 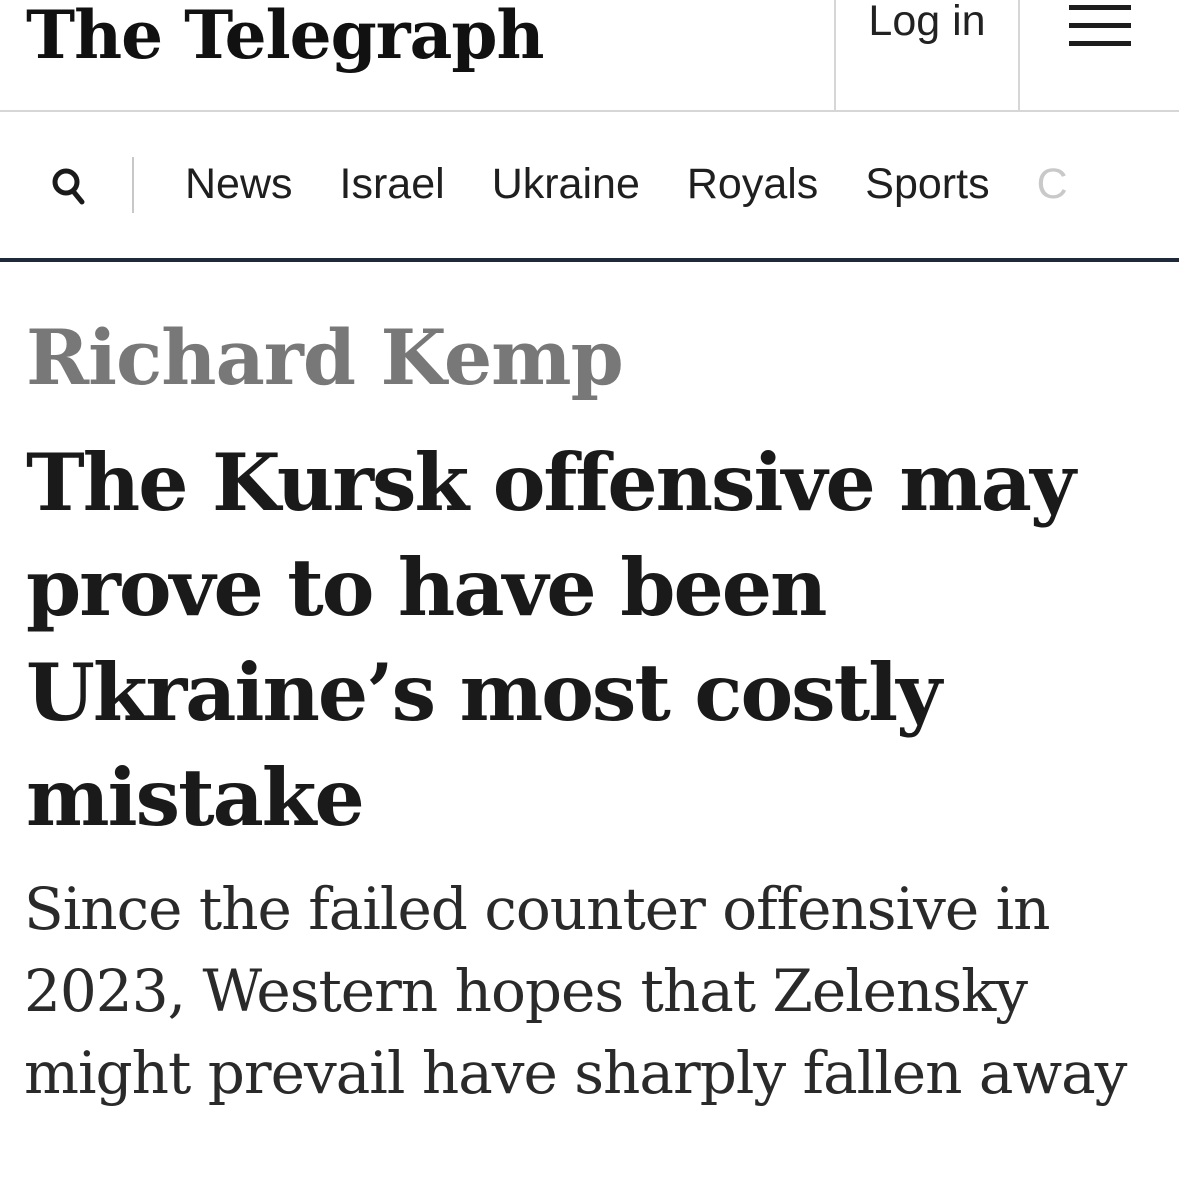 I want to click on nav-item-news: News, so click(x=239, y=184).